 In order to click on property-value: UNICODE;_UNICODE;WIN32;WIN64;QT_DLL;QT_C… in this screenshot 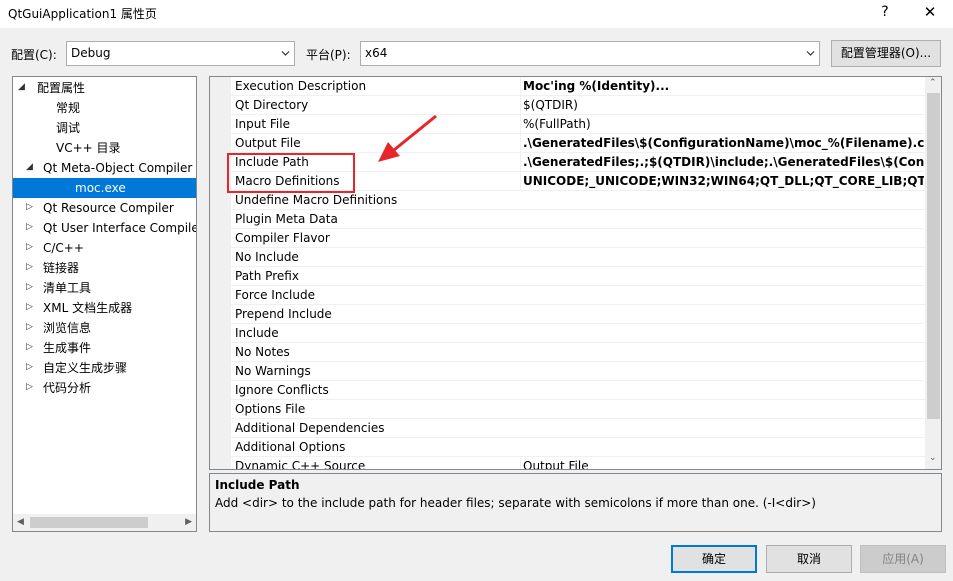, I will do `click(722, 181)`.